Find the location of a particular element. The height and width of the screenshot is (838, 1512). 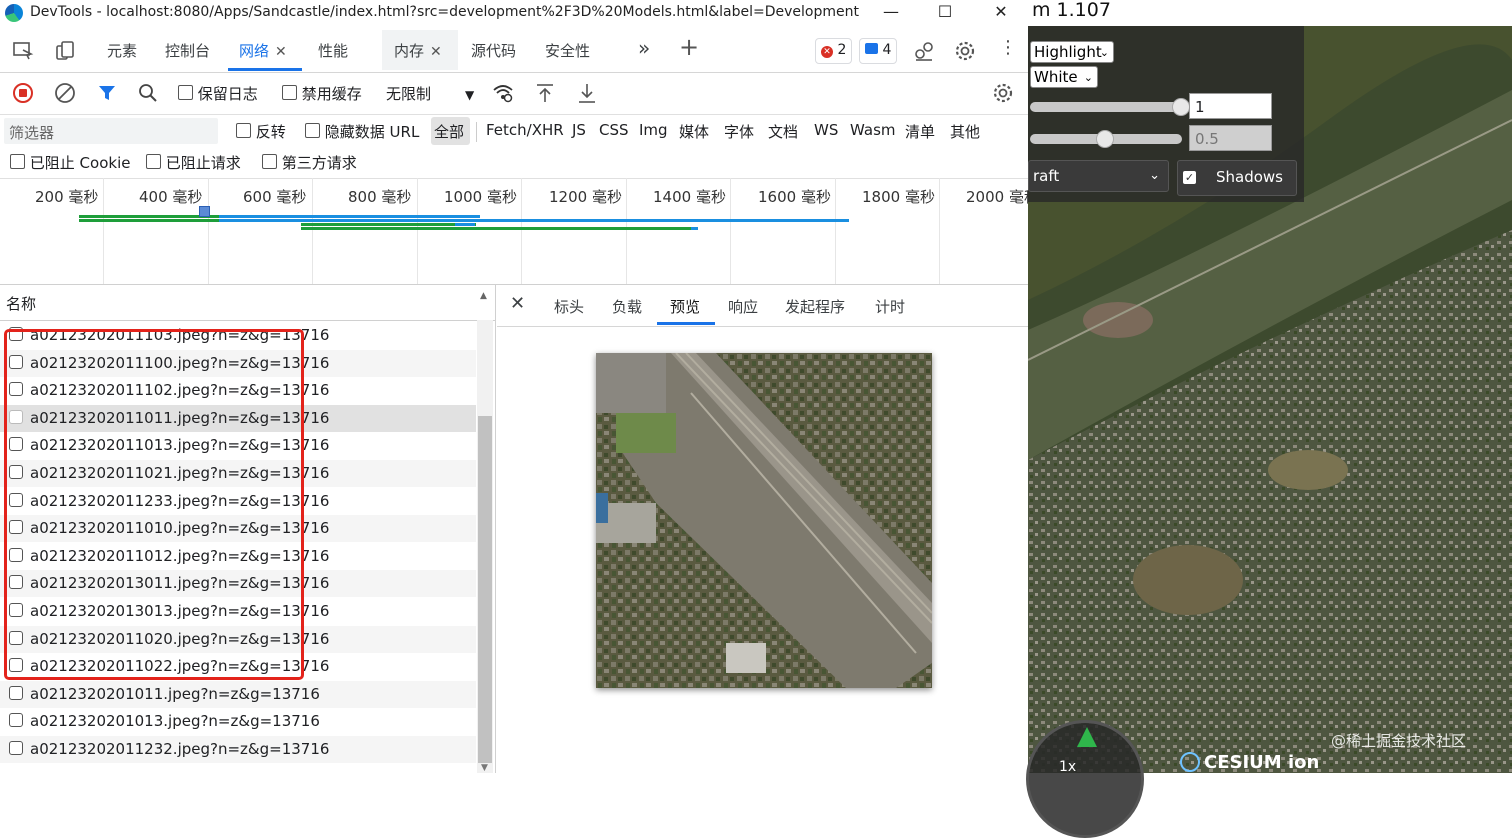

add-tab-icon: + is located at coordinates (689, 47).